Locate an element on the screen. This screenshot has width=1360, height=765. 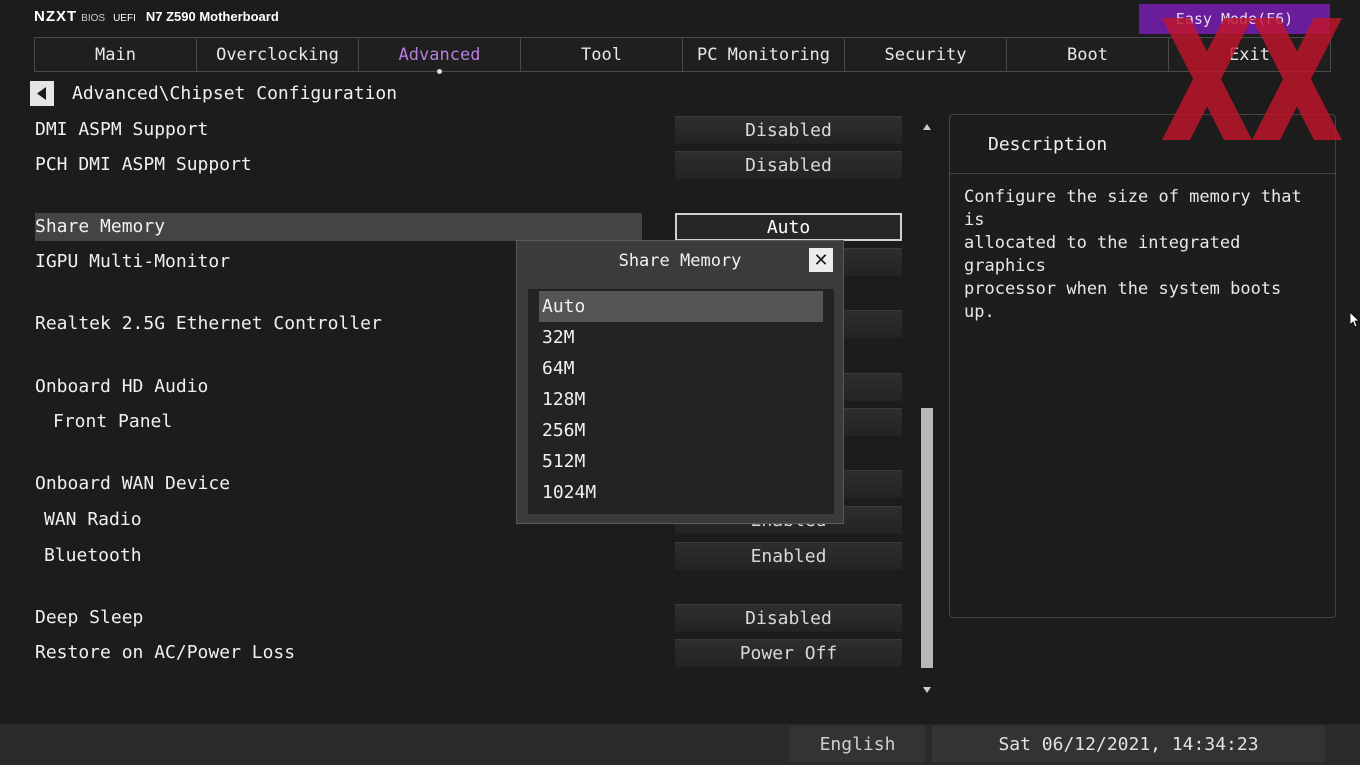
setting-value-dmi-aspm: Disabled is located at coordinates (788, 130).